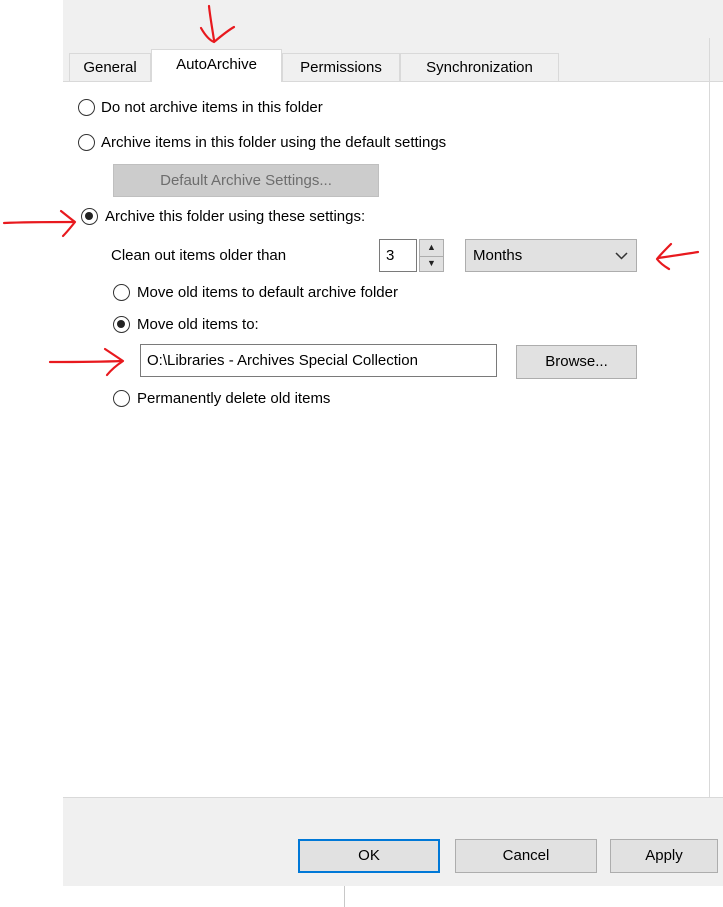  I want to click on clean-out-value-input: 3, so click(398, 255).